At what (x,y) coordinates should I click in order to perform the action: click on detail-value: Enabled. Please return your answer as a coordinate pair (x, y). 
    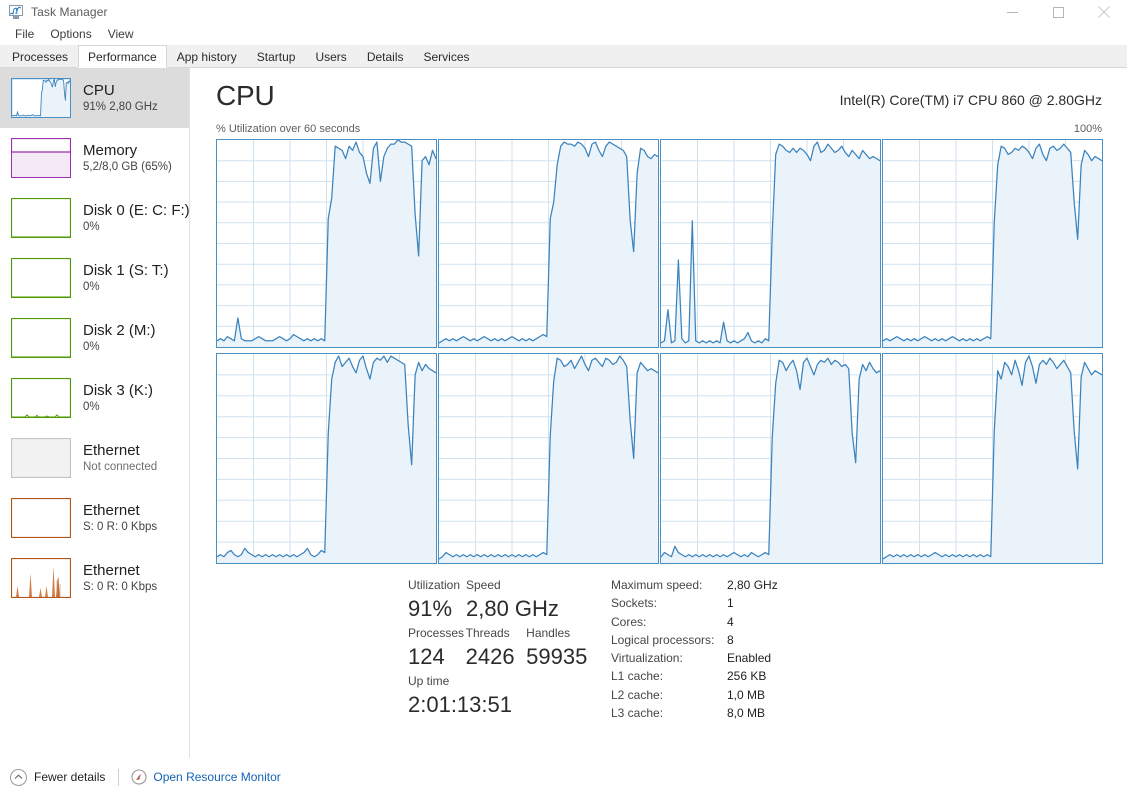
    Looking at the image, I should click on (749, 658).